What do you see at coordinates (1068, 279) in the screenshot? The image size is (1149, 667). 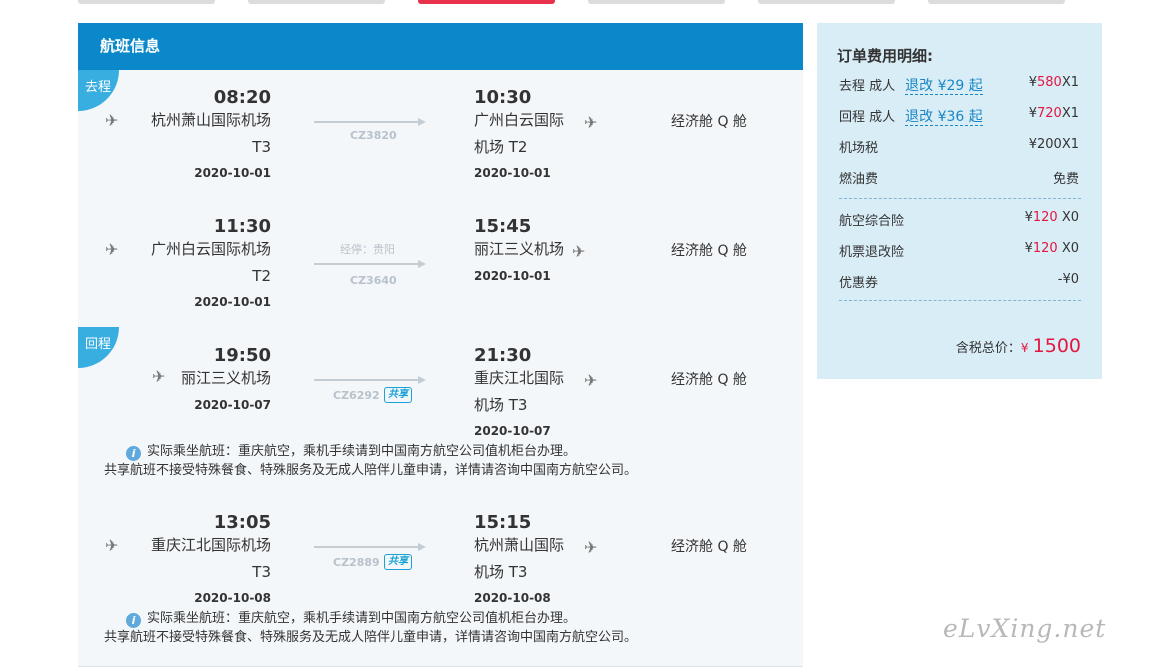 I see `price-row-value: -¥0` at bounding box center [1068, 279].